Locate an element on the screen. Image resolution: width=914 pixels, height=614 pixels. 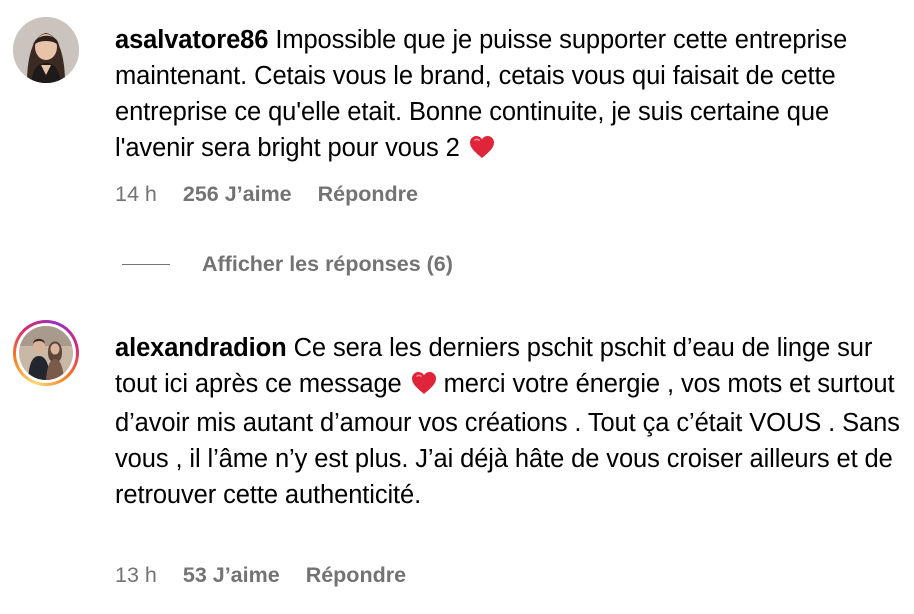
comment-timestamp: 13 h is located at coordinates (136, 575).